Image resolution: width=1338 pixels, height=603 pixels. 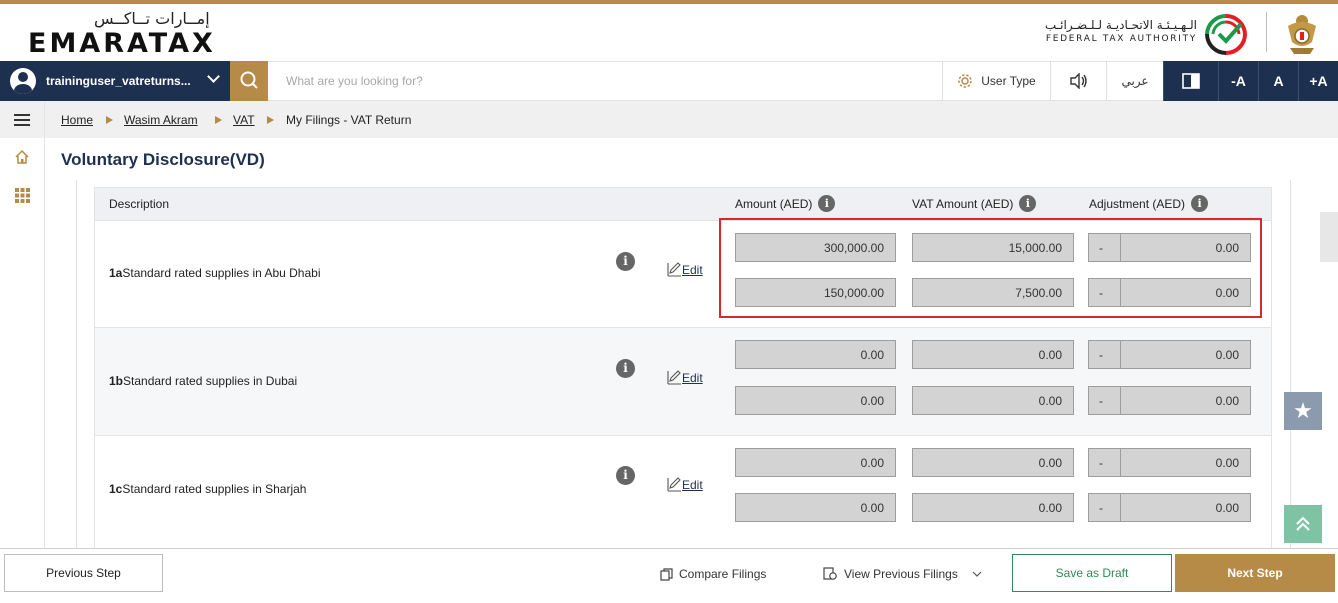 I want to click on view-previous-filings-dropdown: View Previous Filings, so click(x=902, y=574).